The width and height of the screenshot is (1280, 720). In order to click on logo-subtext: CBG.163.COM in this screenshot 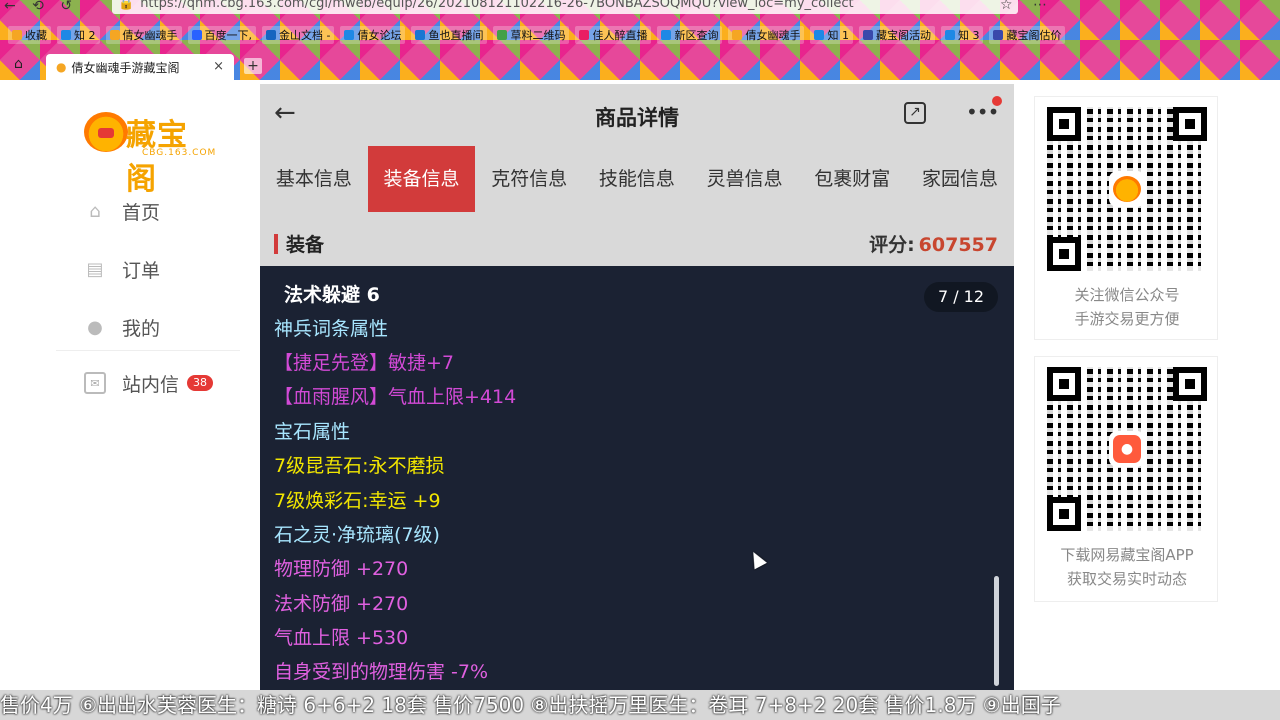, I will do `click(179, 153)`.